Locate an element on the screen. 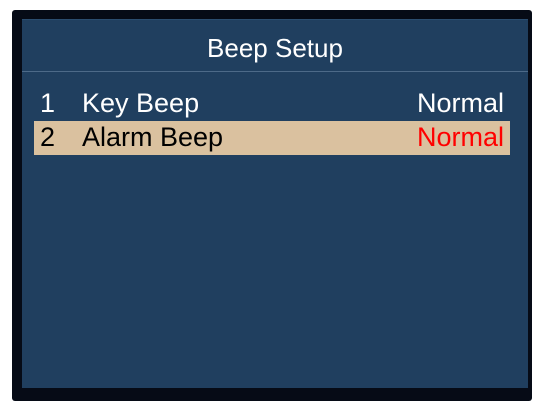 The width and height of the screenshot is (535, 402). title-bar: Beep Setup is located at coordinates (275, 46).